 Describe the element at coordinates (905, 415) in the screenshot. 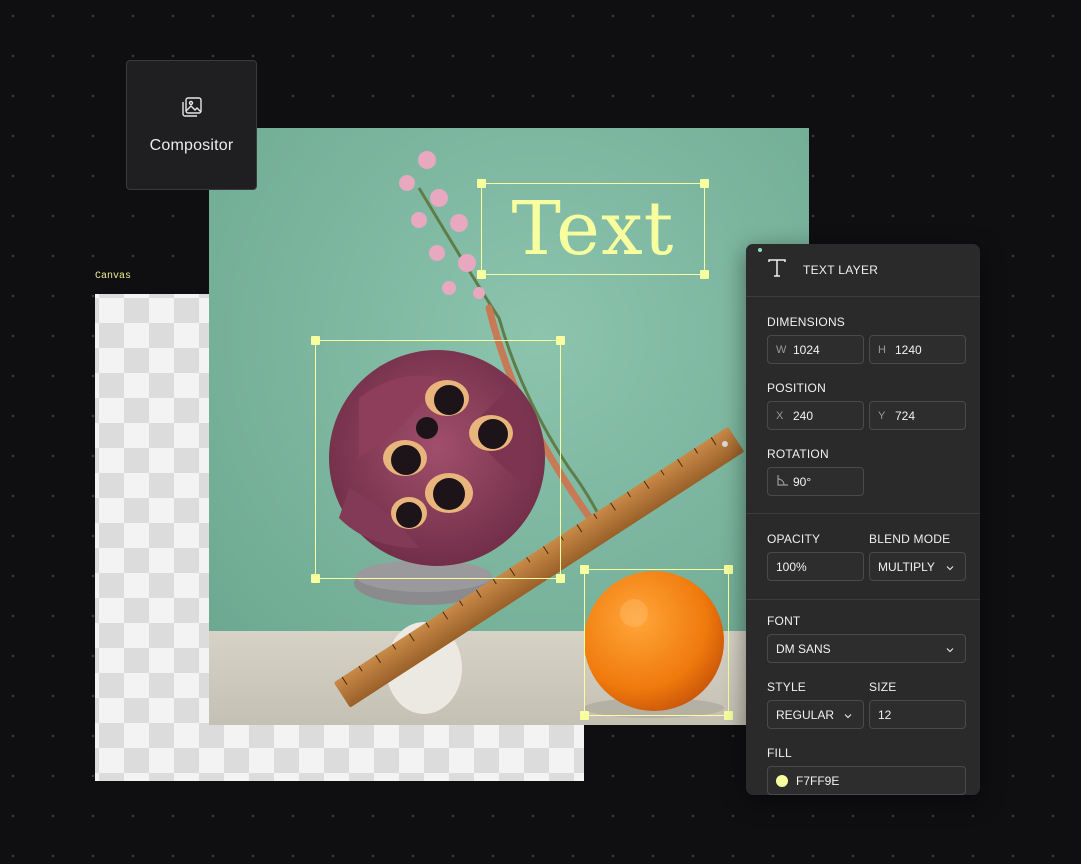

I see `y-value: 724` at that location.